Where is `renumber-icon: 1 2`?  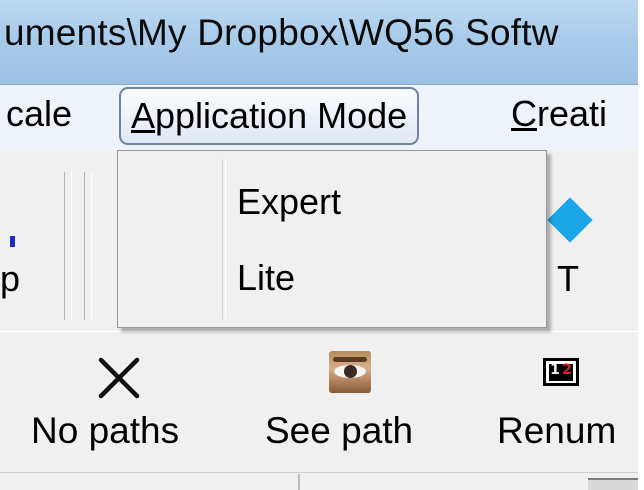 renumber-icon: 1 2 is located at coordinates (561, 372).